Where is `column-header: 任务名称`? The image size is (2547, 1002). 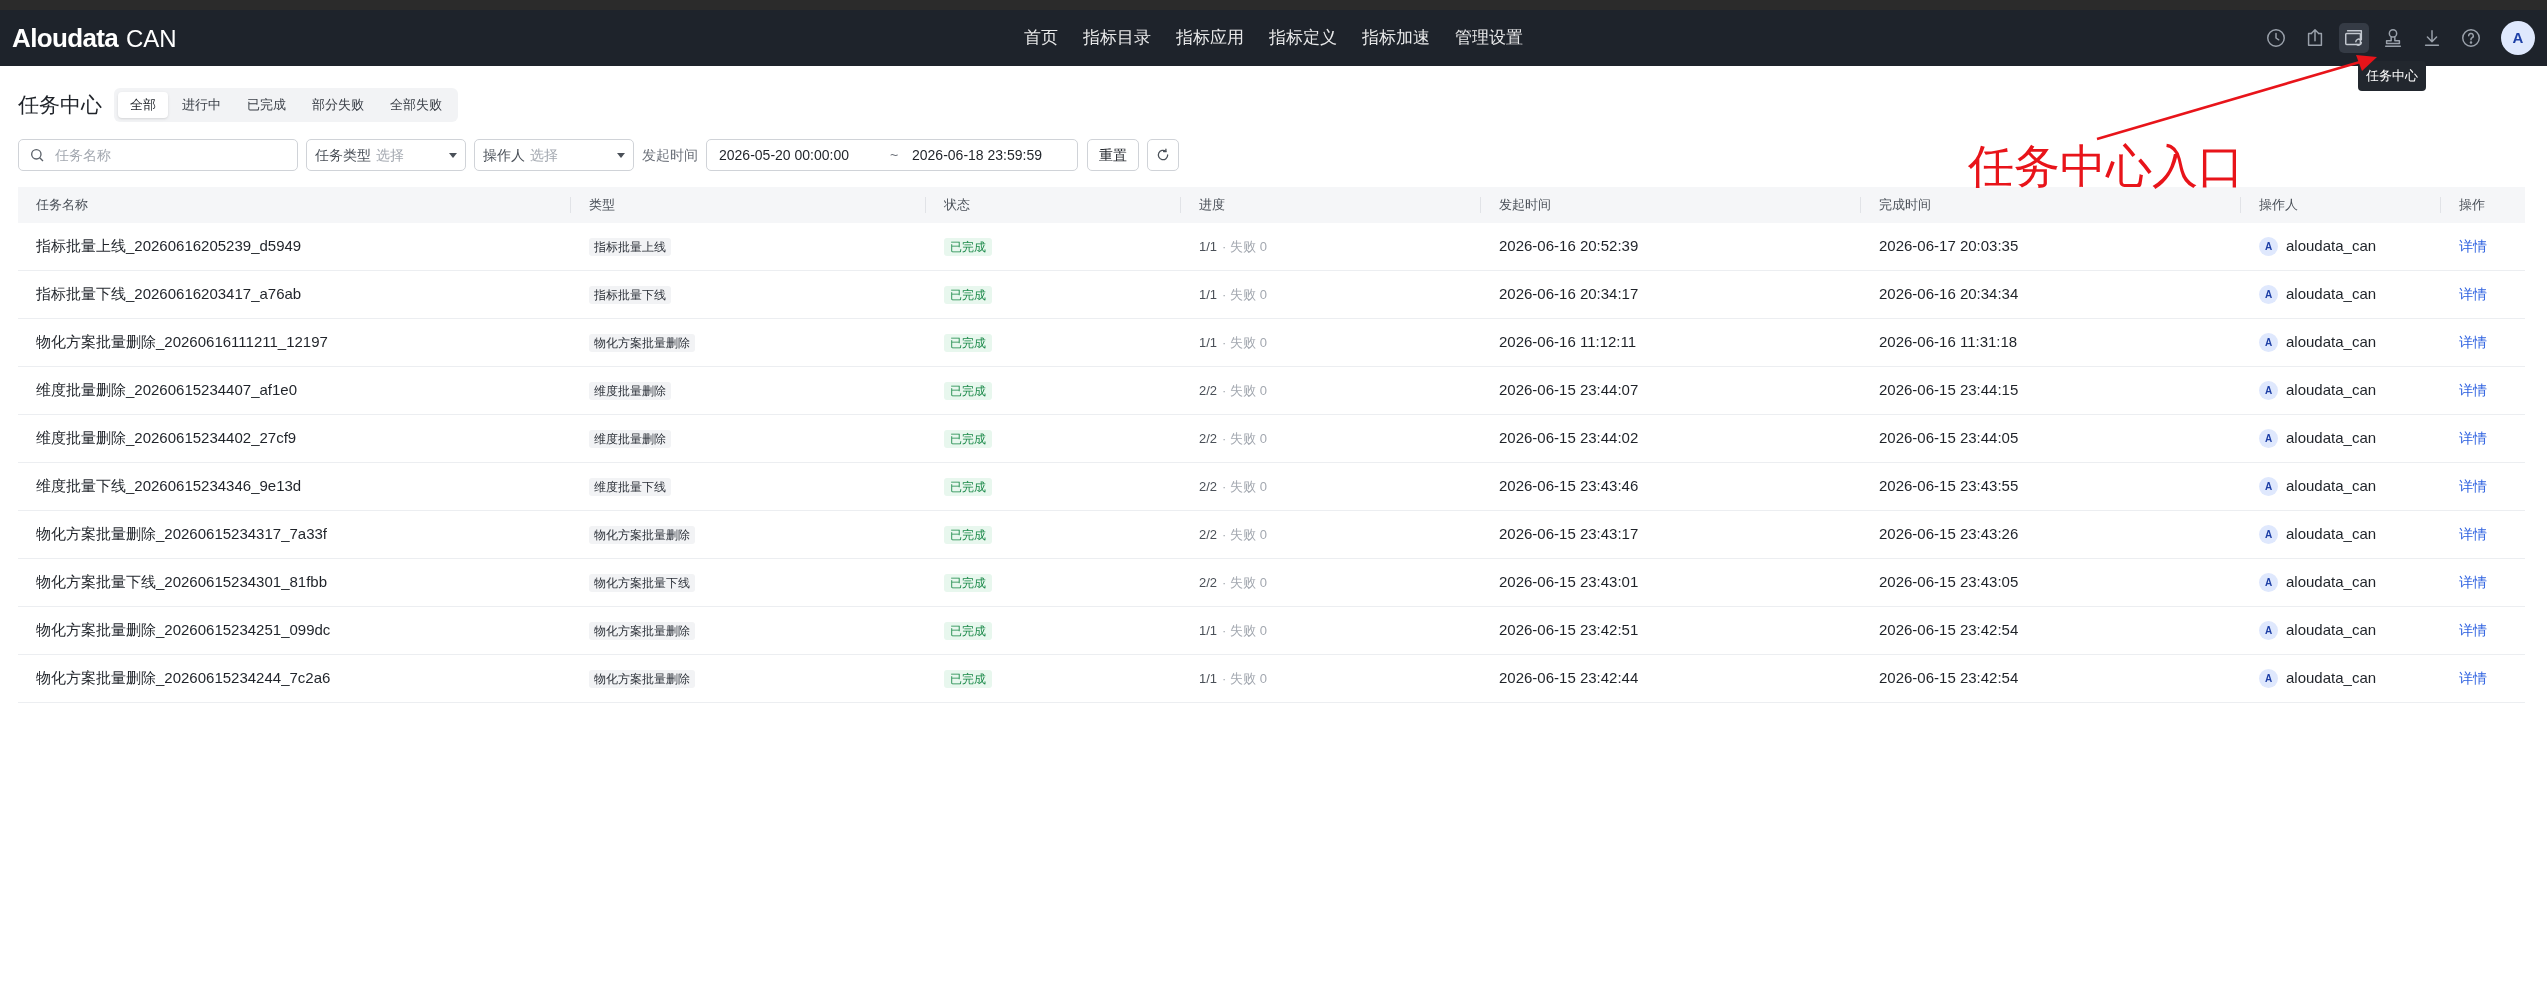
column-header: 任务名称 is located at coordinates (62, 205).